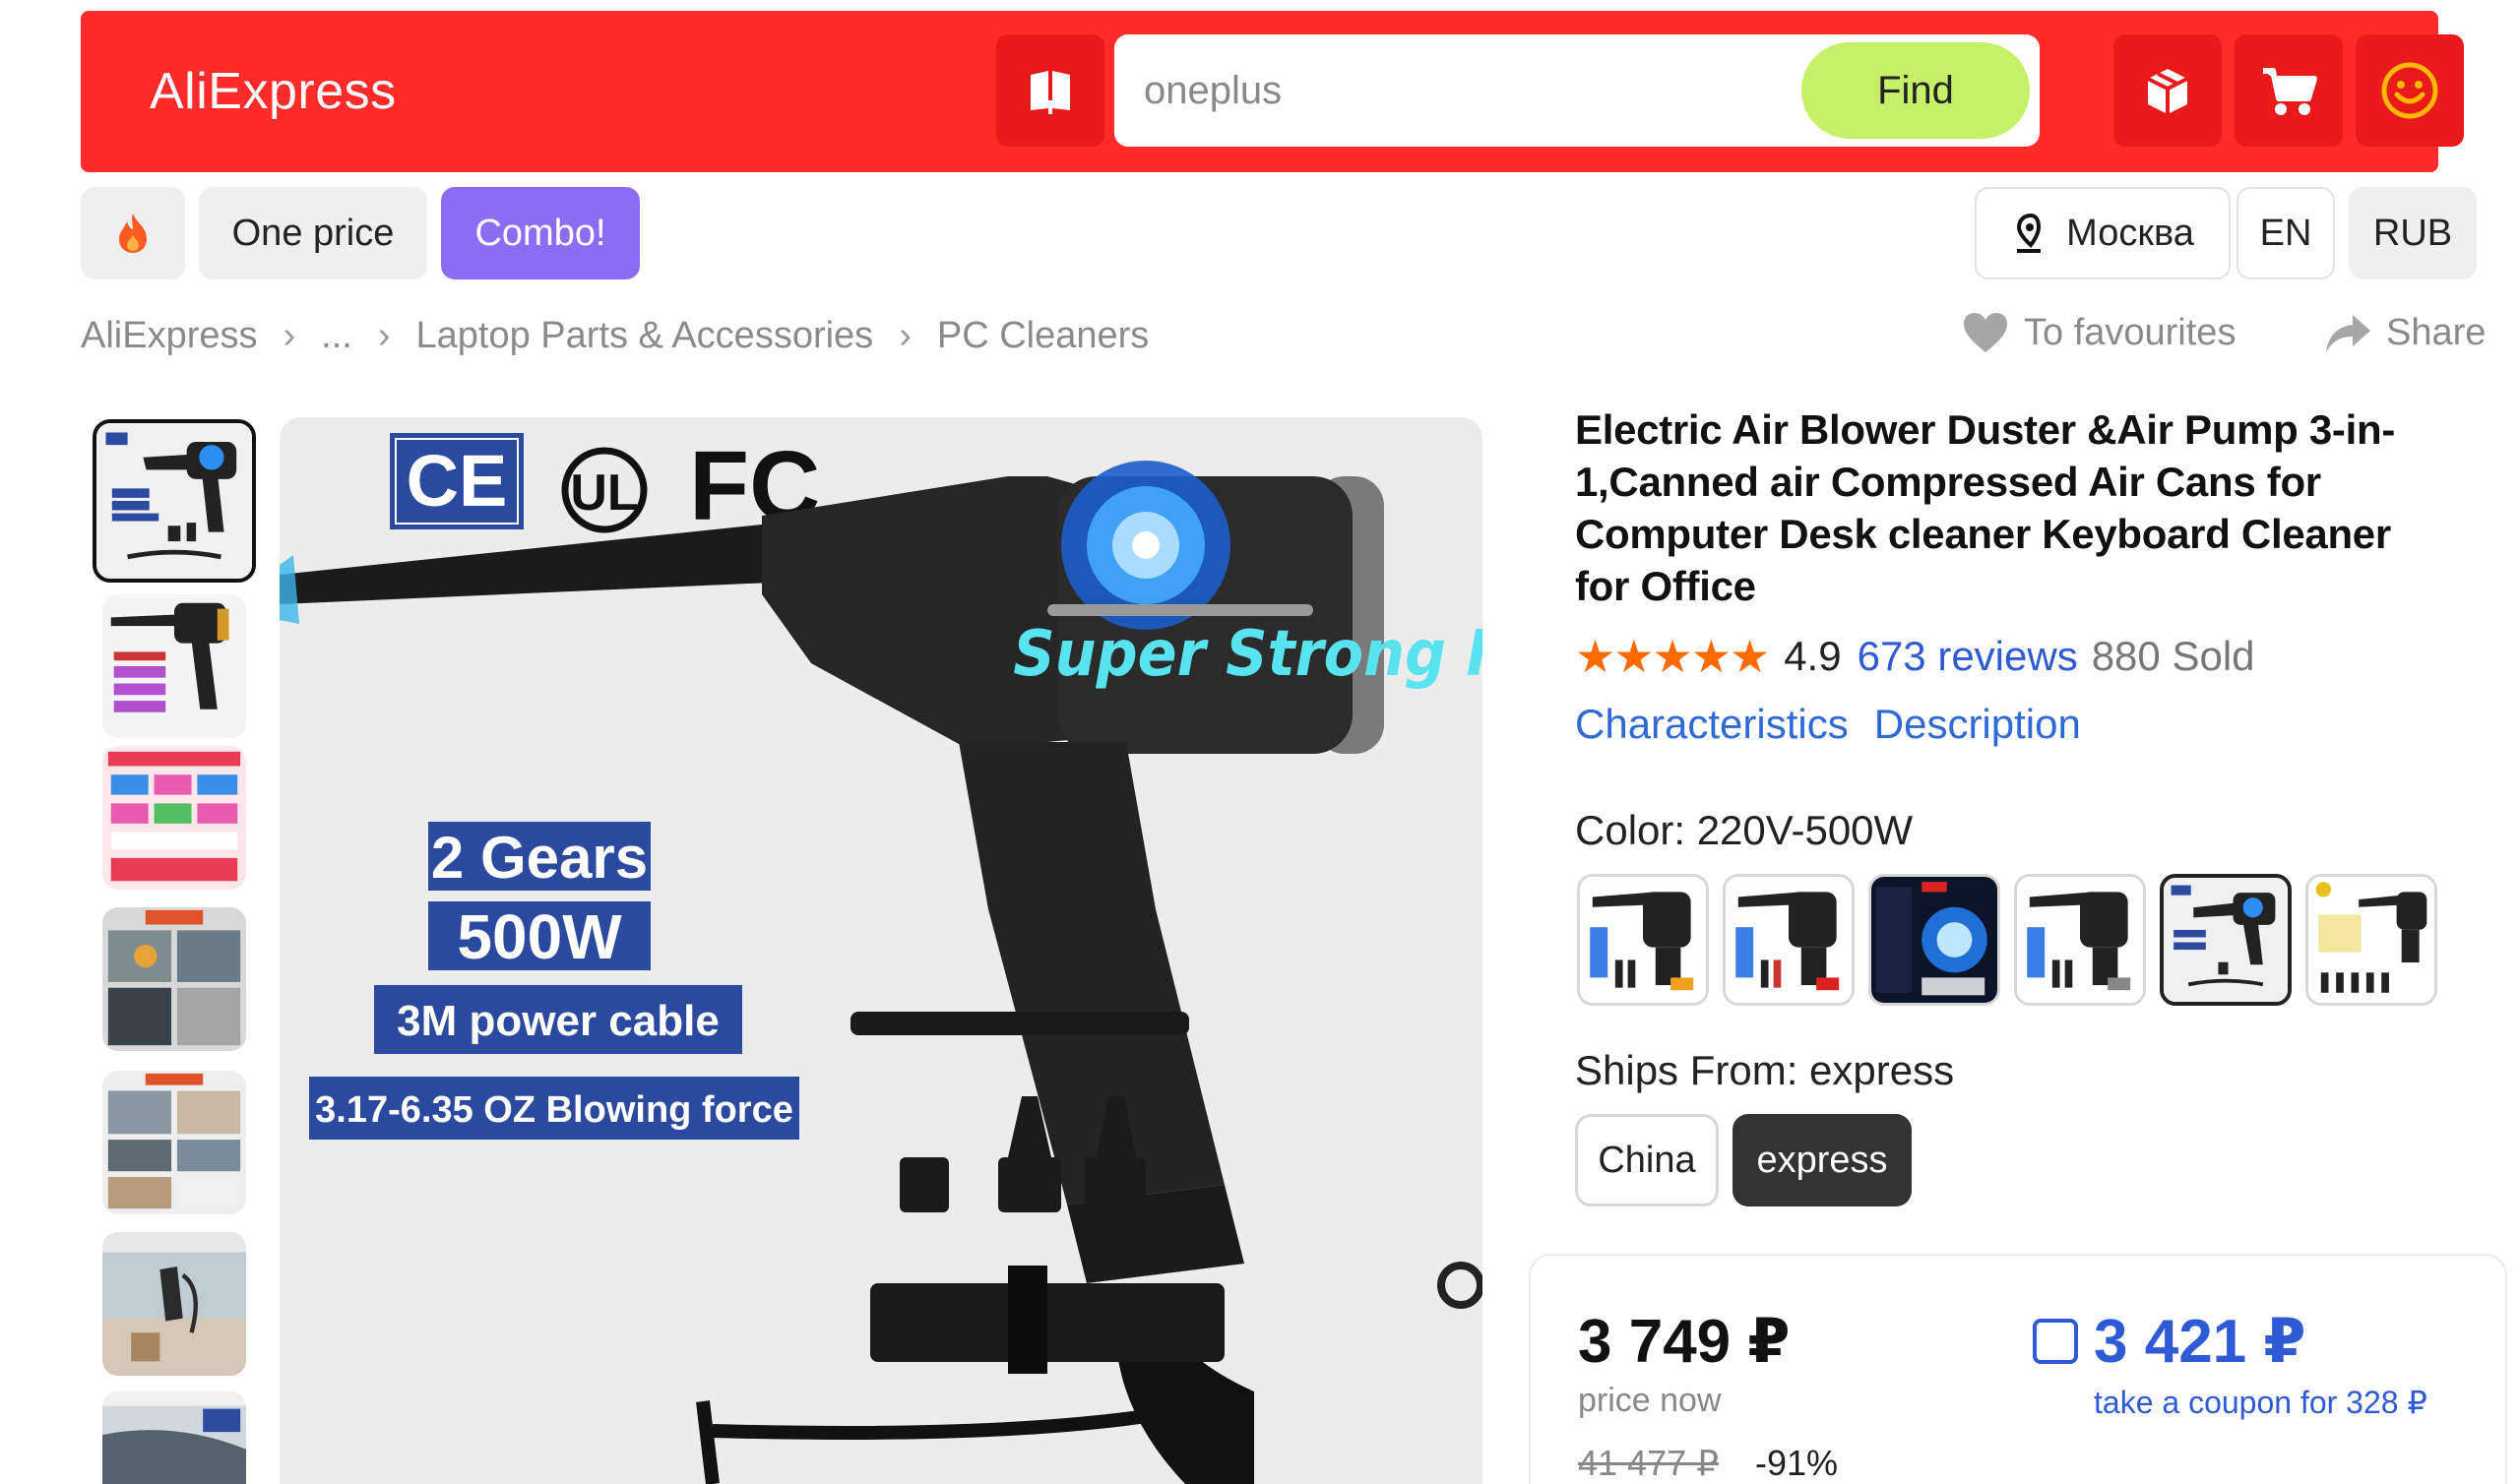 The width and height of the screenshot is (2520, 1484). I want to click on find-button: Find, so click(1915, 91).